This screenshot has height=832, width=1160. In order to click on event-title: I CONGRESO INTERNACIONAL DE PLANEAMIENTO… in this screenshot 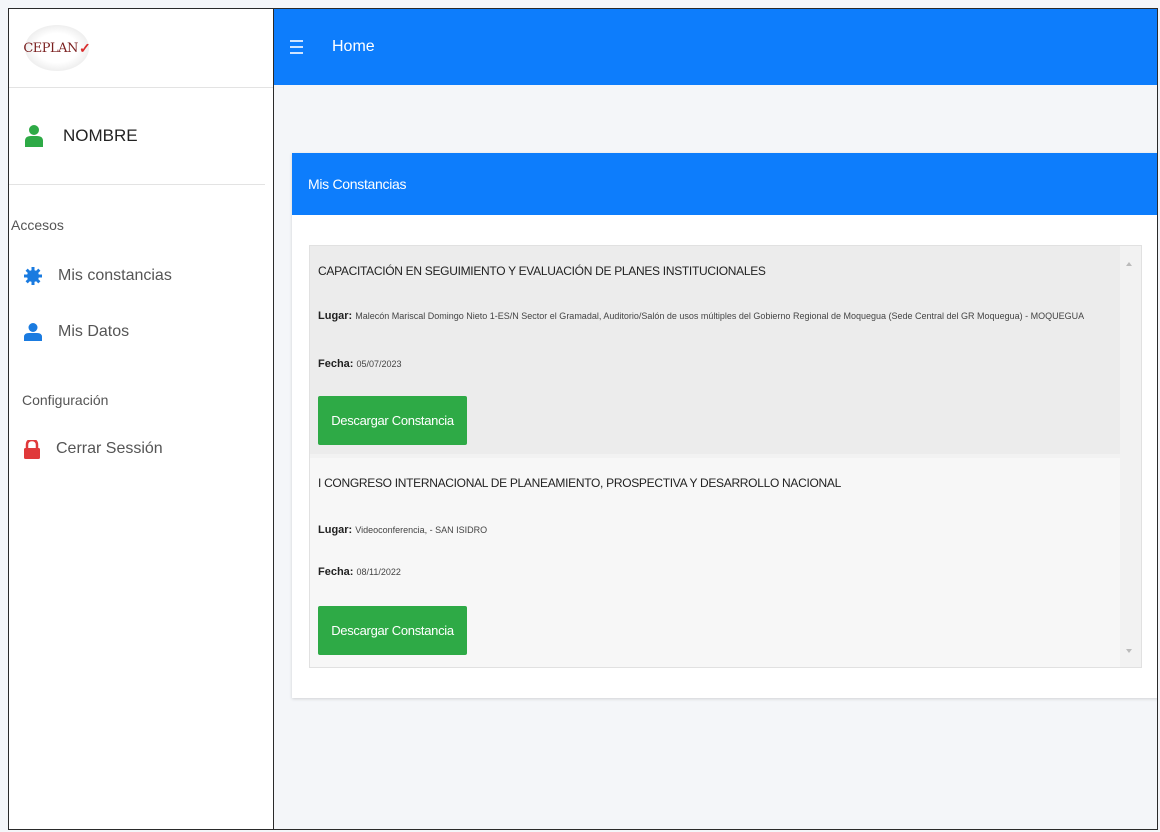, I will do `click(579, 483)`.